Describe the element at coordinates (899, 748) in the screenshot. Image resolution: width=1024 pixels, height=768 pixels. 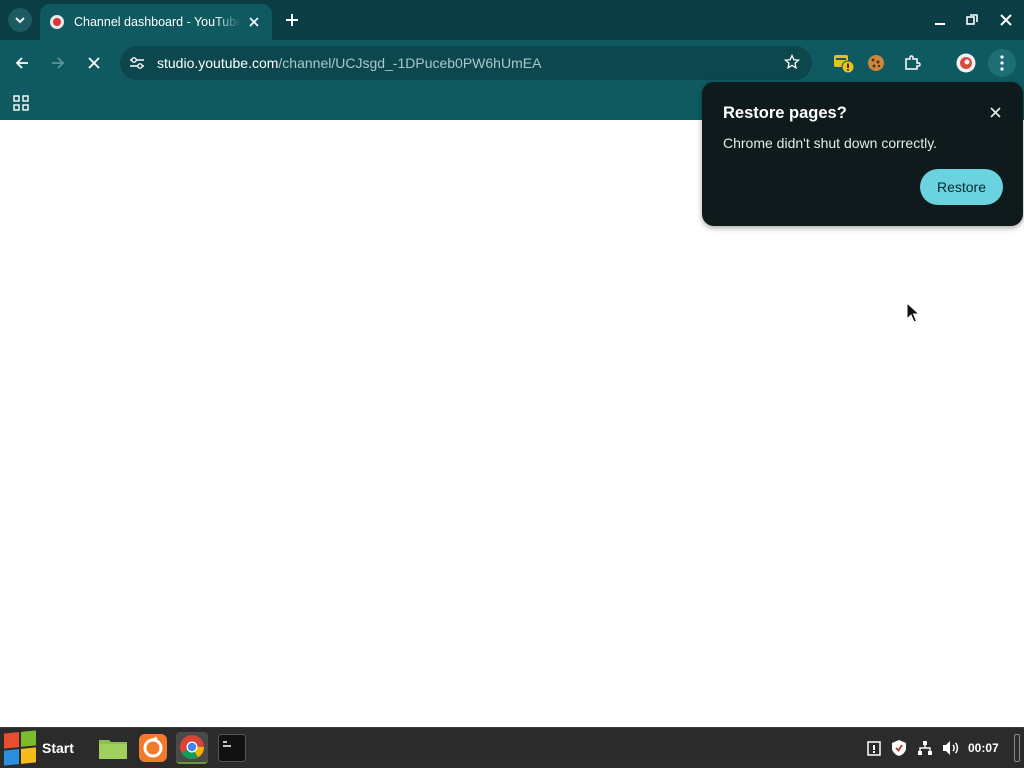
I see `shield-icon` at that location.